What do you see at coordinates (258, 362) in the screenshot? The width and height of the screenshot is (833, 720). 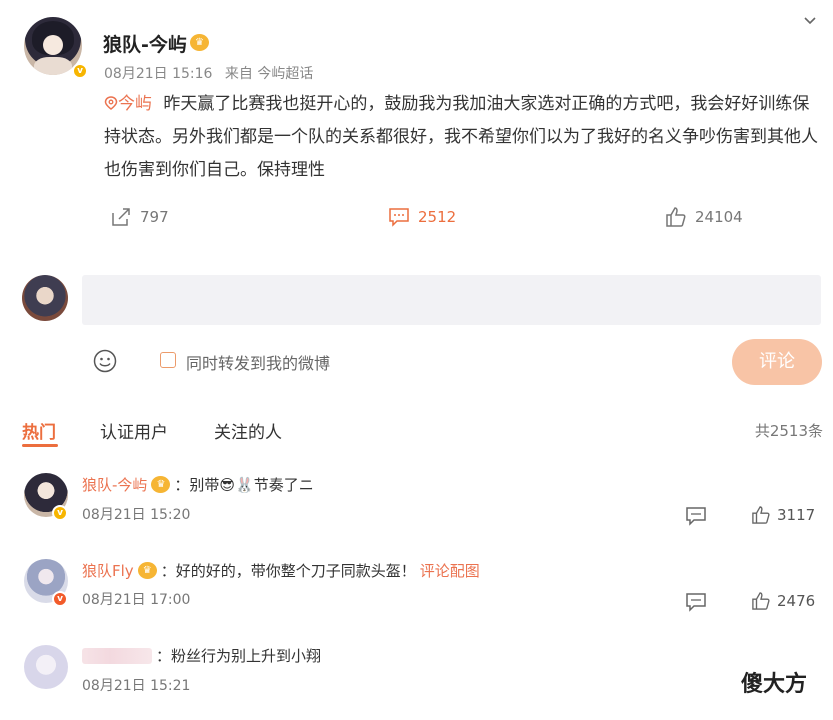 I see `repost-checkbox-label: 同时转发到我的微博` at bounding box center [258, 362].